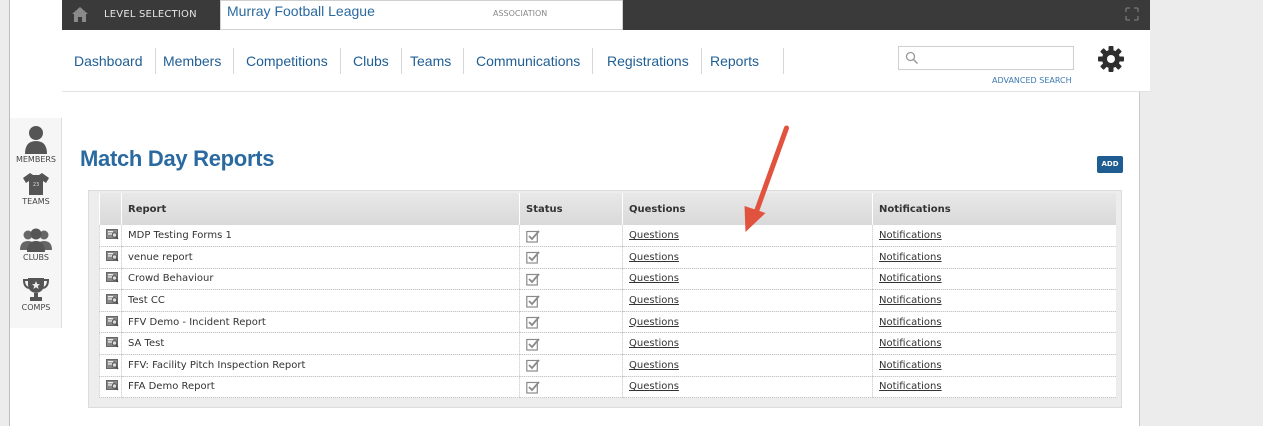 This screenshot has height=426, width=1263. I want to click on sidebar-label-teams: TEAMS, so click(36, 201).